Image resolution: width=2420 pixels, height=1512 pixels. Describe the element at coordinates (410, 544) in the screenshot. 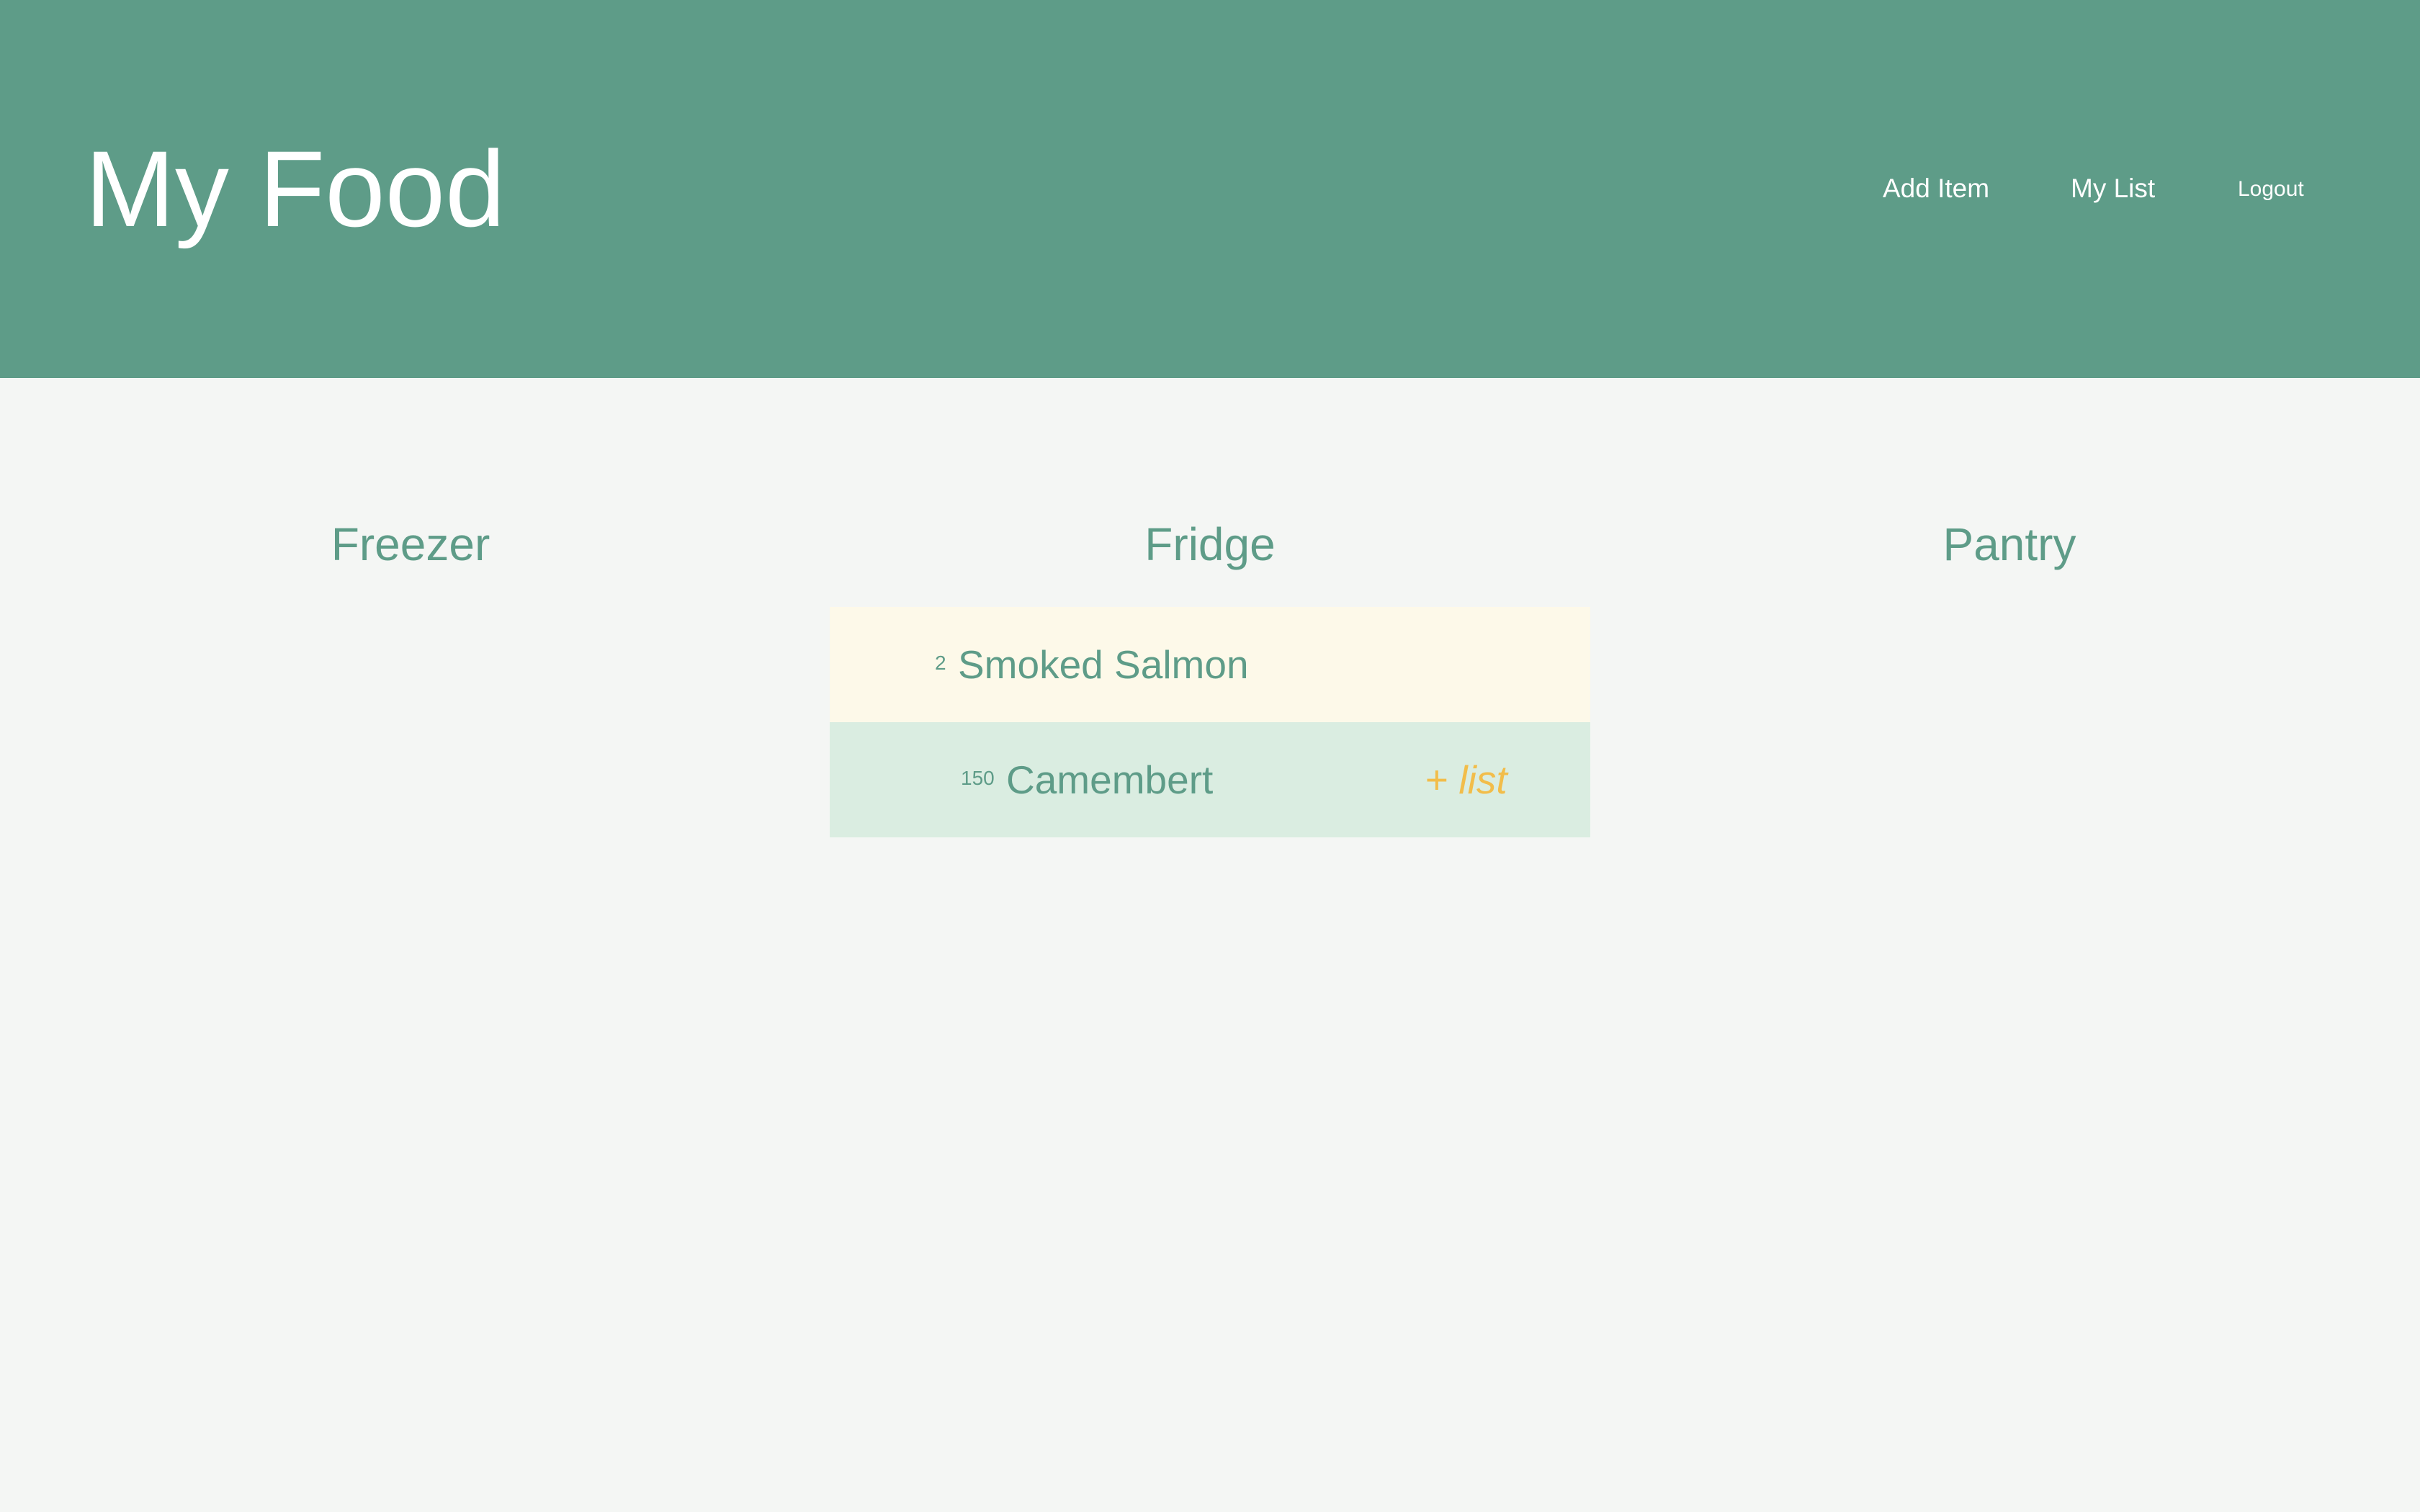

I see `freezer-heading: Freezer` at that location.